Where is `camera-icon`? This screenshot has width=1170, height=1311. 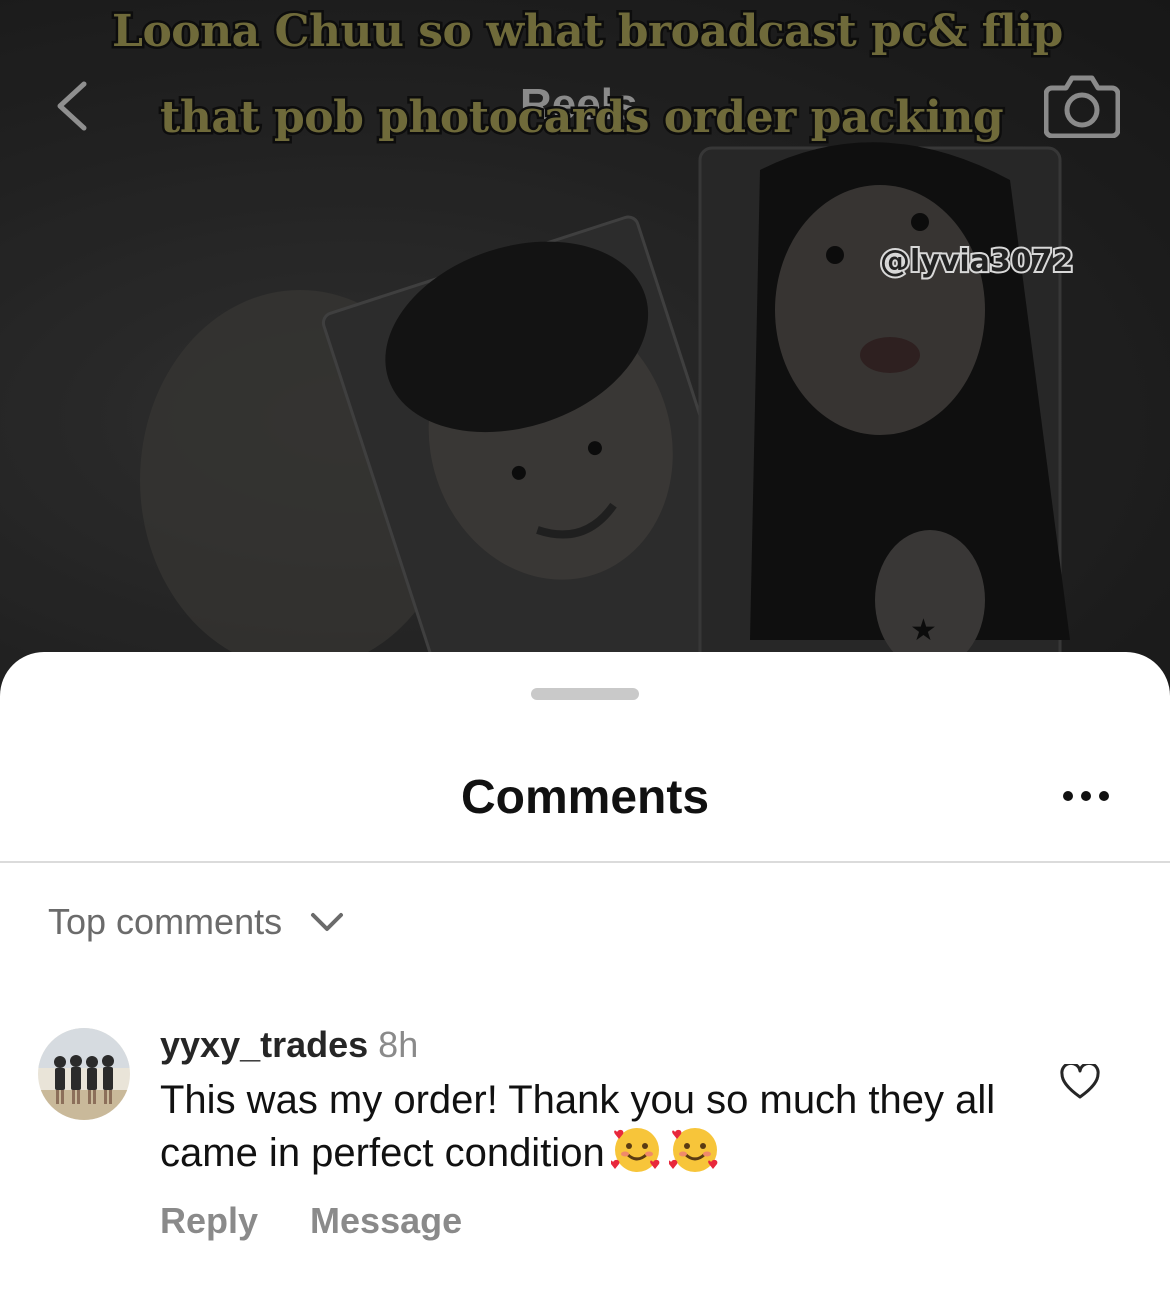
camera-icon is located at coordinates (1082, 104).